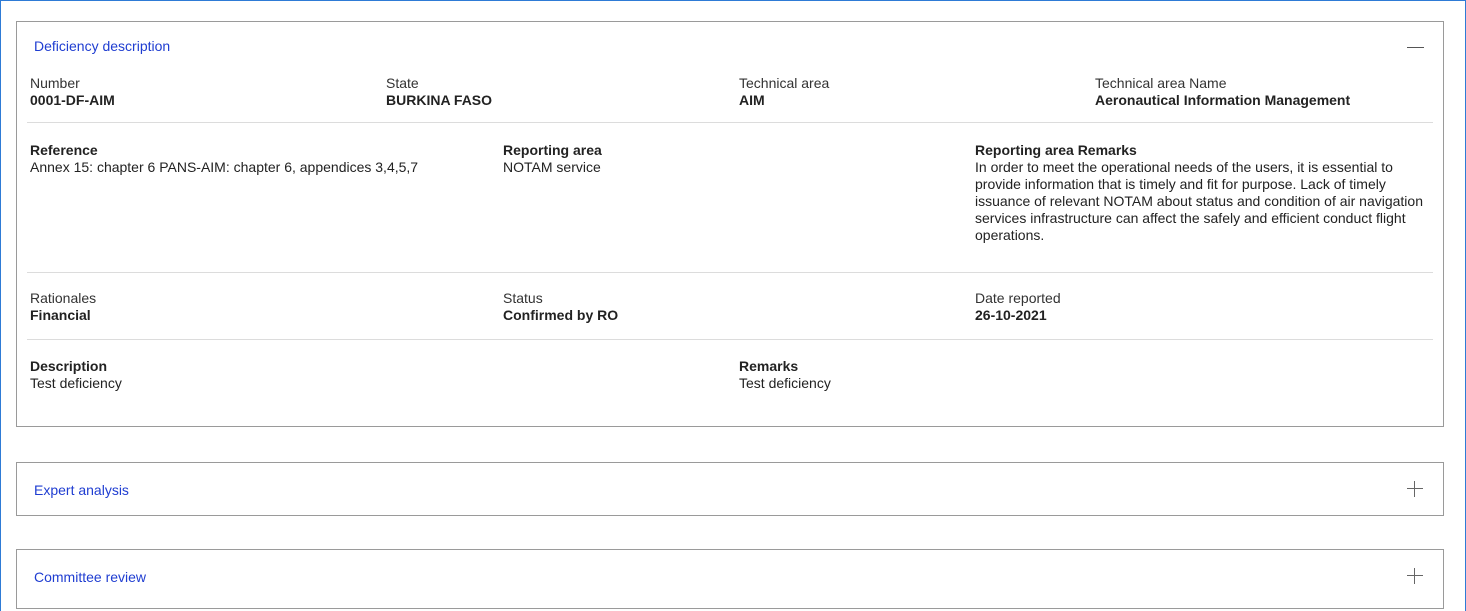  I want to click on field-value: 26-10-2021, so click(1011, 315).